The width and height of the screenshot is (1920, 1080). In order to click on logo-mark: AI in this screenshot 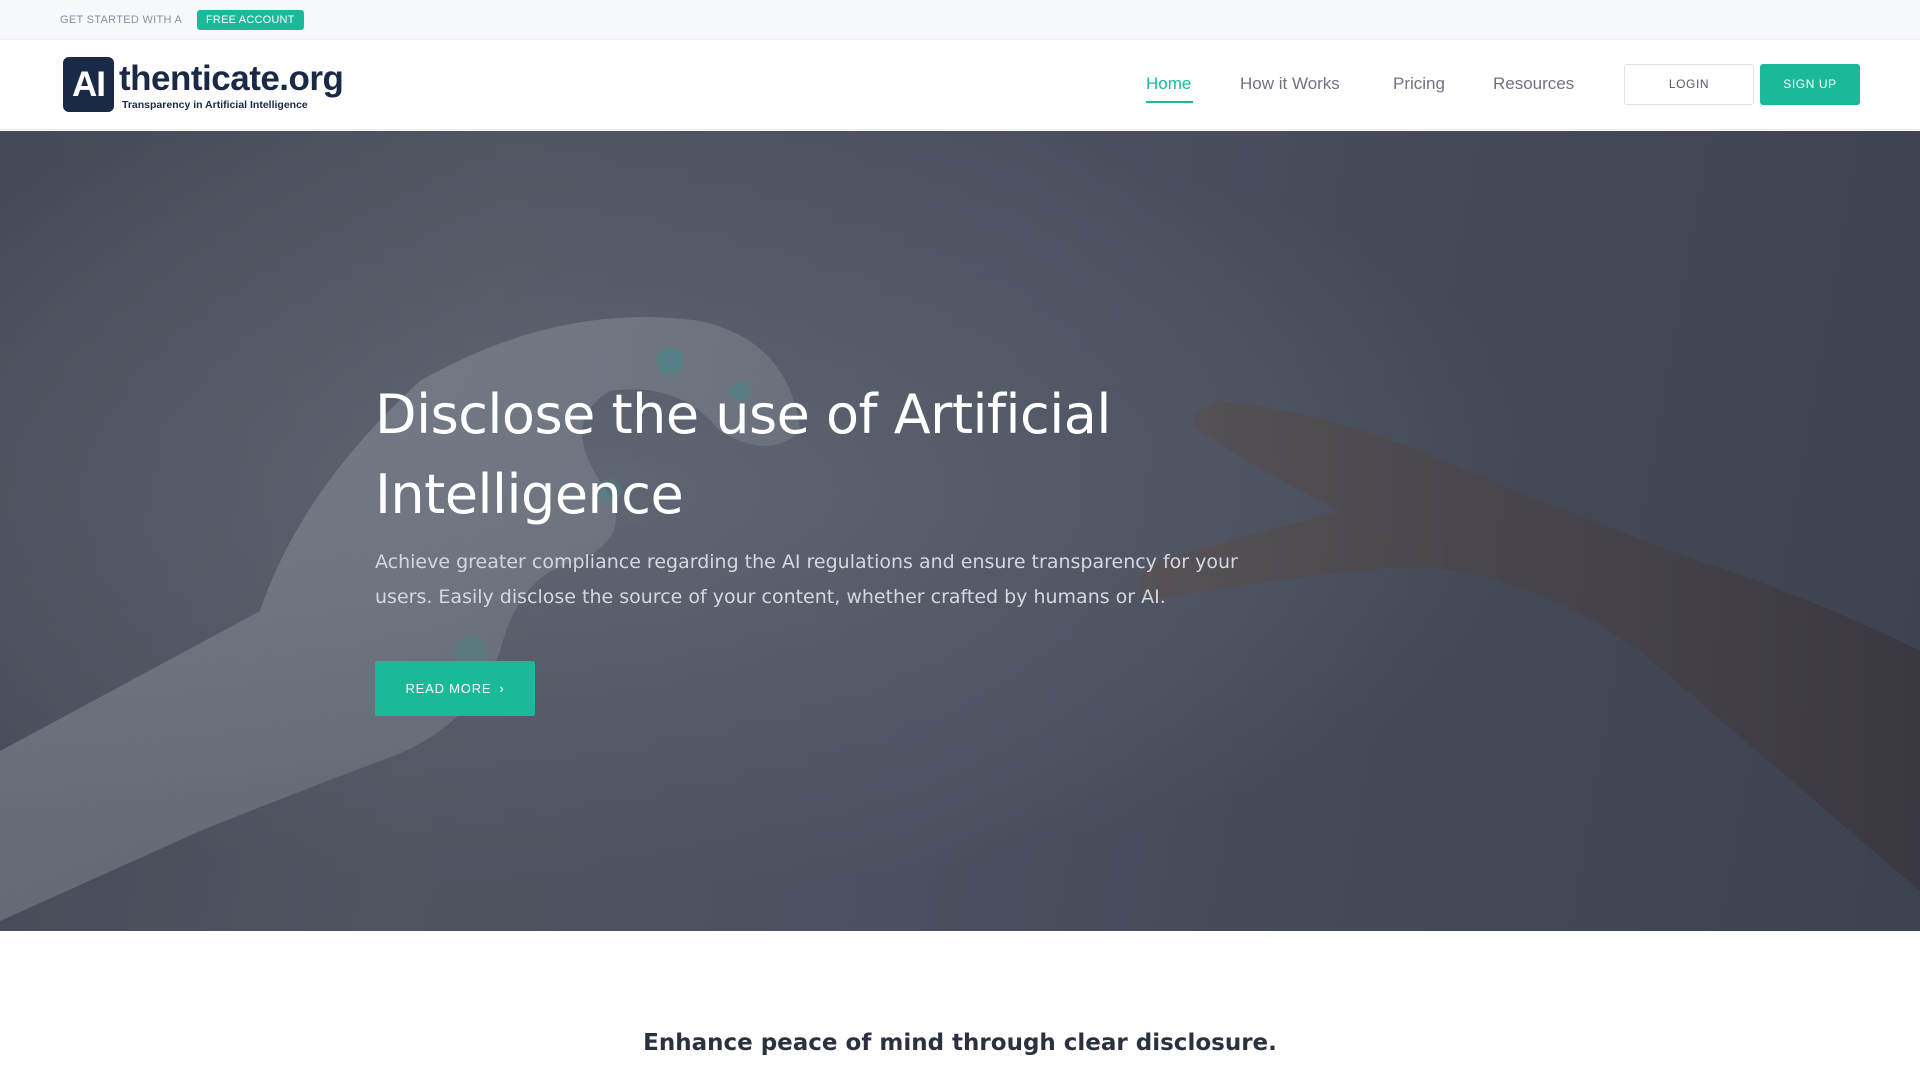, I will do `click(88, 84)`.